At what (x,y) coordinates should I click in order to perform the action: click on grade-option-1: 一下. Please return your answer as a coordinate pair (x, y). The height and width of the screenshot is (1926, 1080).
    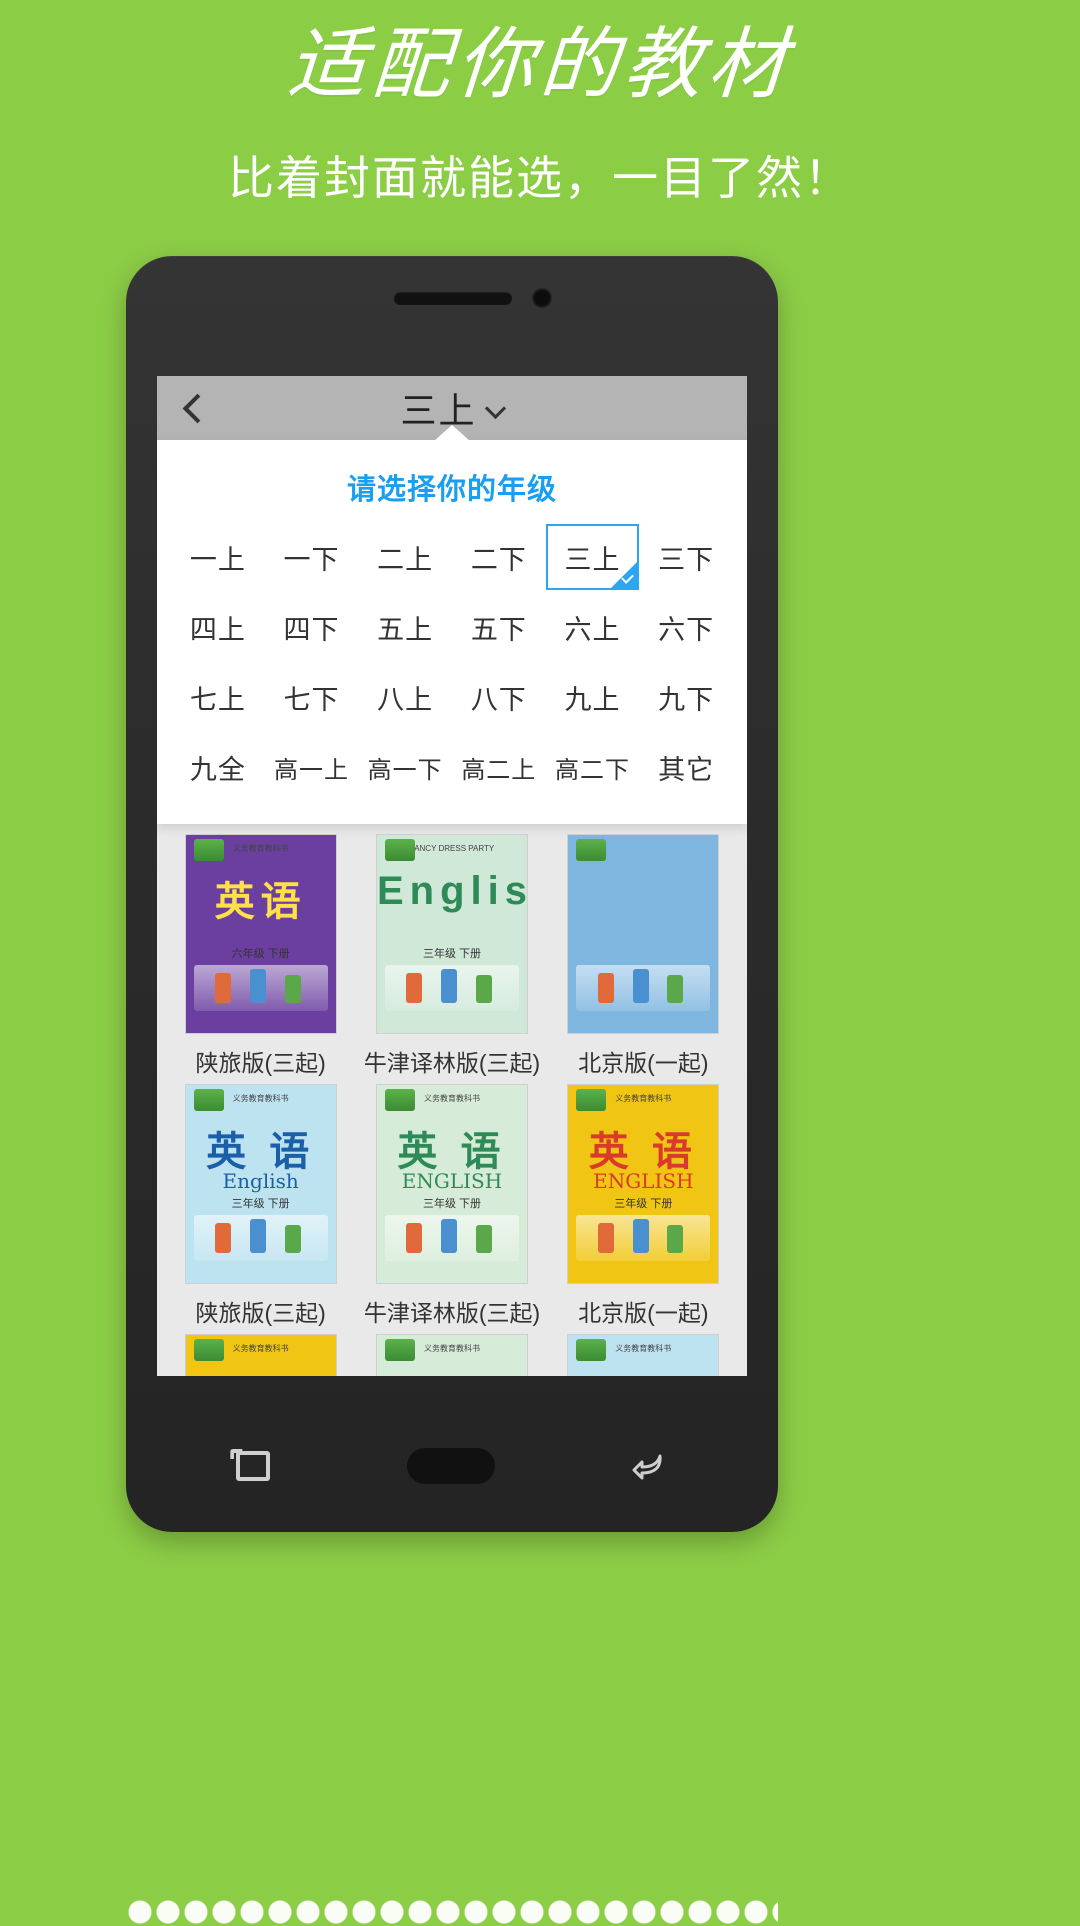
    Looking at the image, I should click on (312, 557).